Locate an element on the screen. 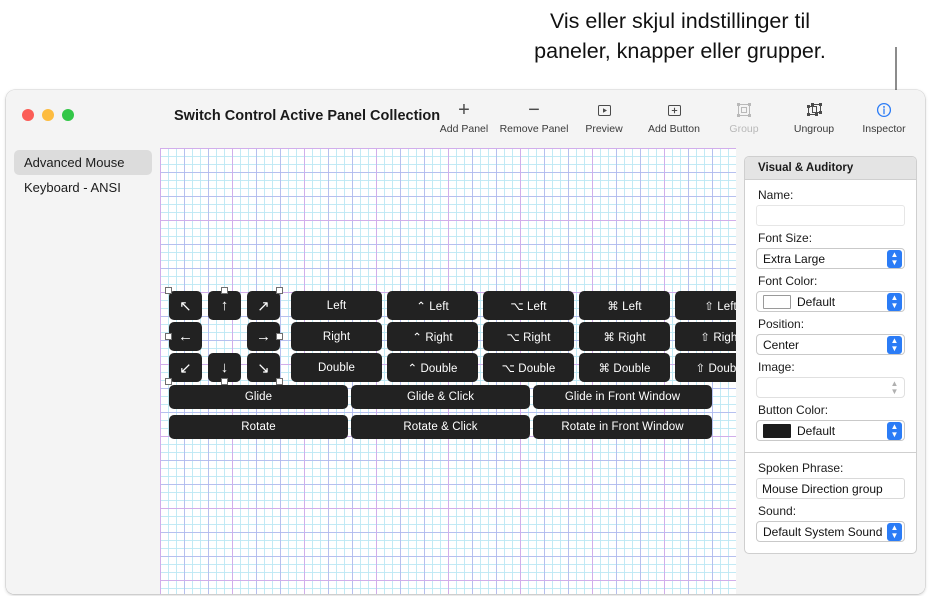  sound-select: Default System Sound ▲ ▼ is located at coordinates (830, 531).